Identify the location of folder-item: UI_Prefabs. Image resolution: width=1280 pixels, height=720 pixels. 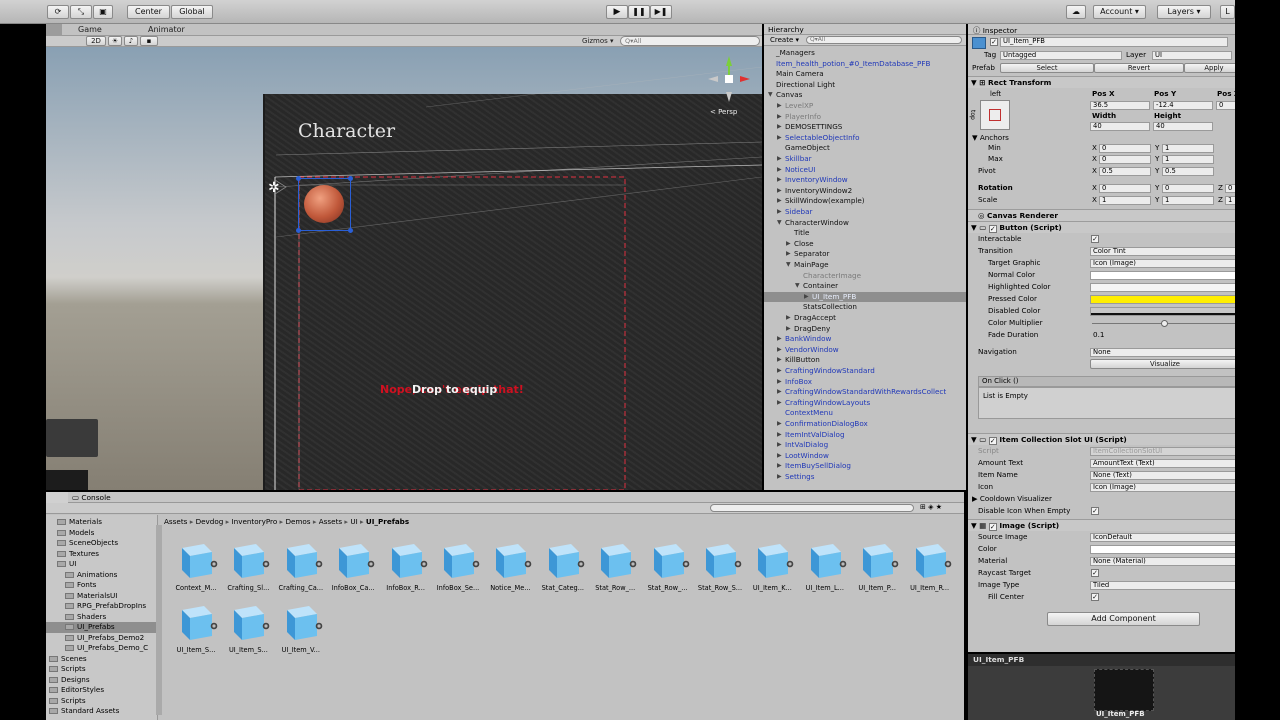
(101, 627).